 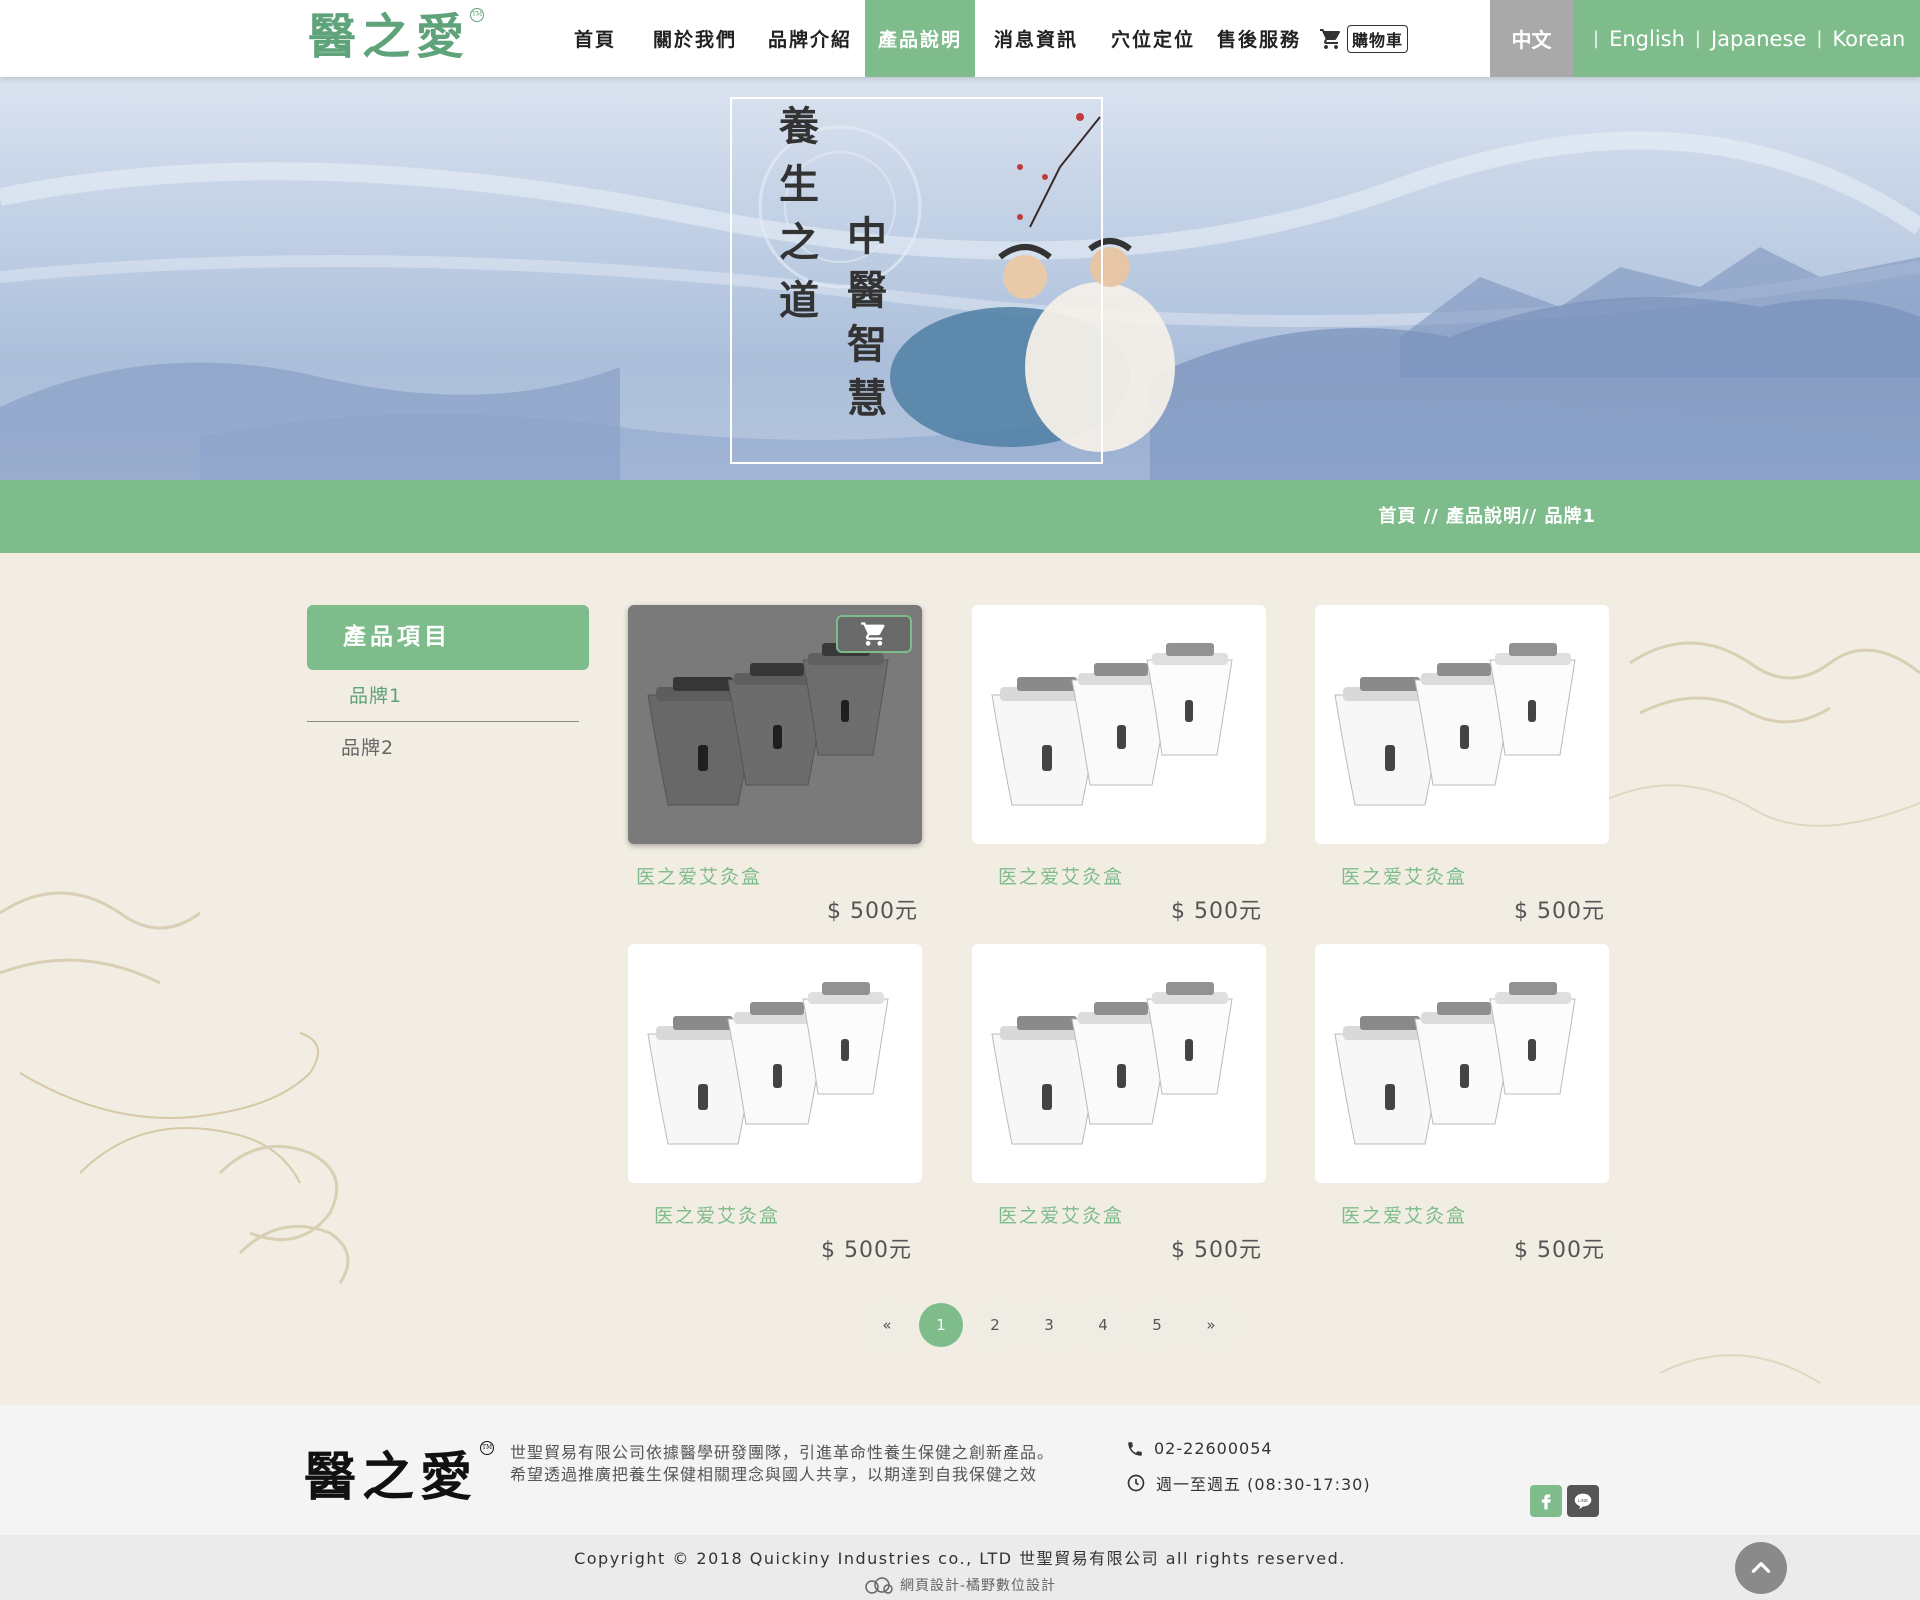 What do you see at coordinates (695, 38) in the screenshot?
I see `nav-about: 關於我們` at bounding box center [695, 38].